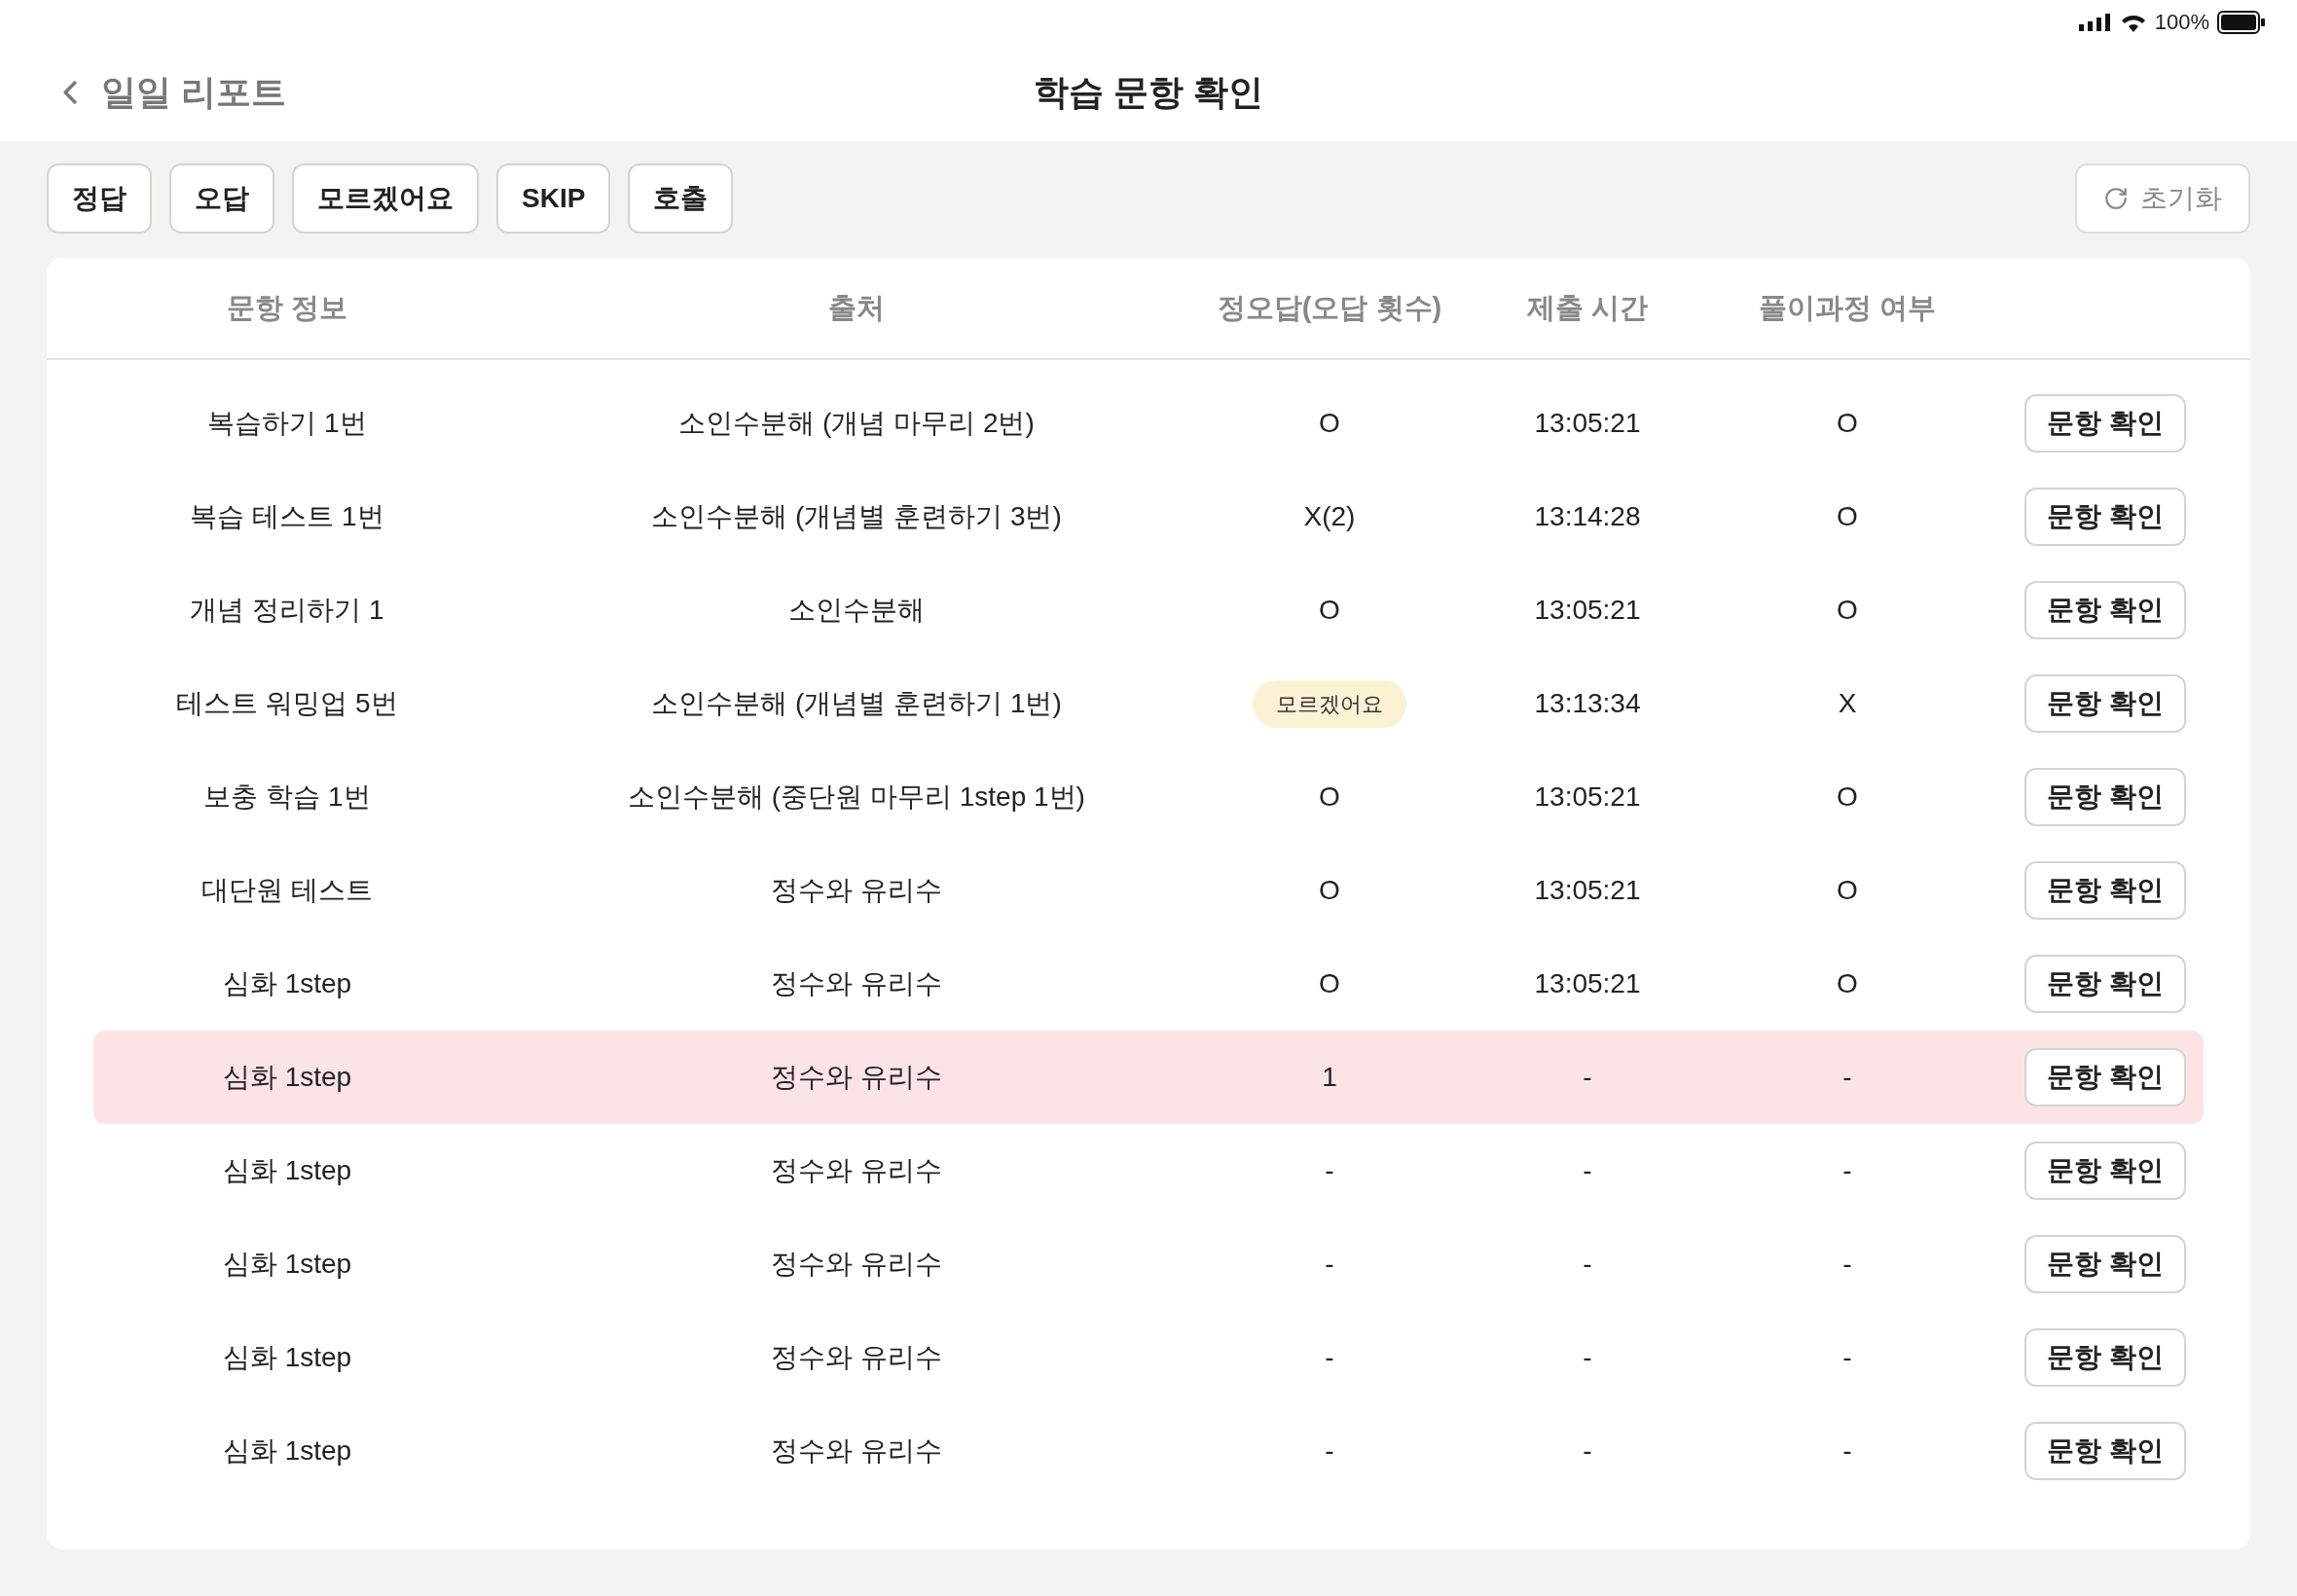 The width and height of the screenshot is (2297, 1596). I want to click on table-cell-text: 13:13:34, so click(1587, 703).